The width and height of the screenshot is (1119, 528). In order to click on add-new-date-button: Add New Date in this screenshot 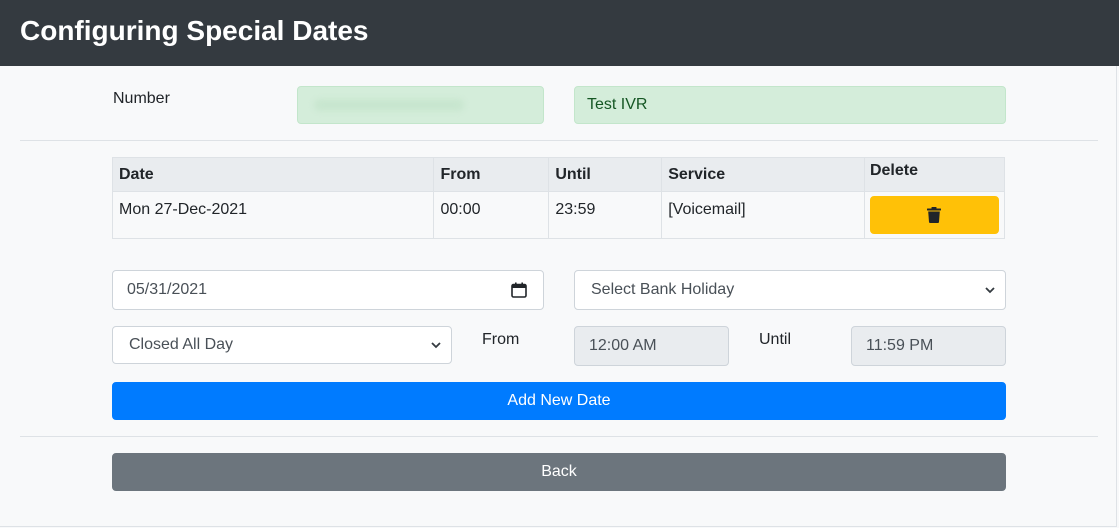, I will do `click(559, 401)`.